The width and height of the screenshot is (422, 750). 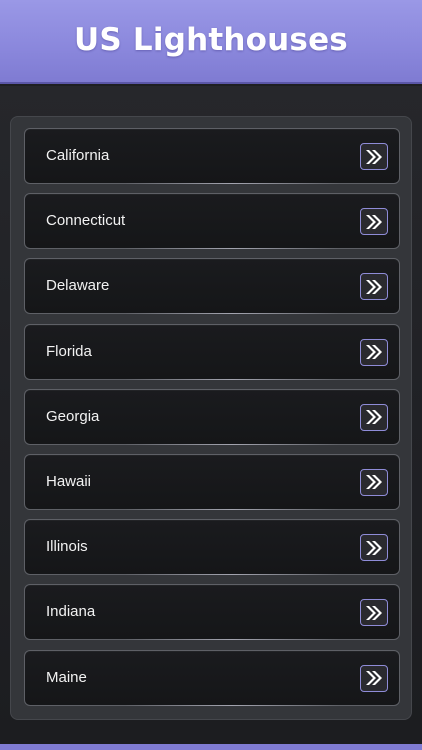 I want to click on list-item-label: California, so click(x=78, y=155).